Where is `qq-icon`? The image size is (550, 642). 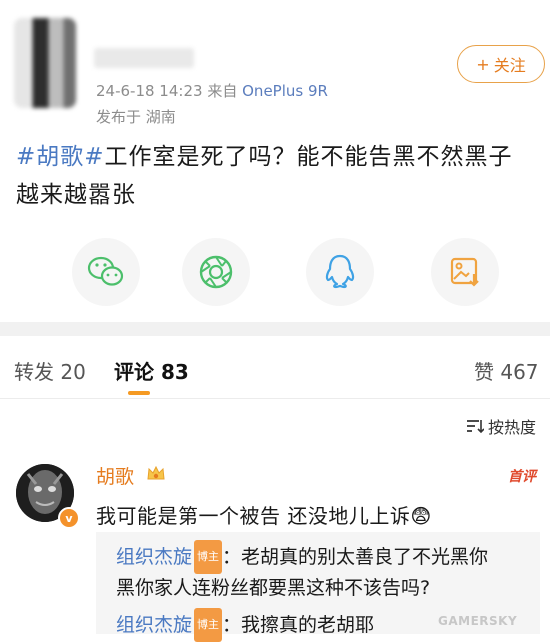
qq-icon is located at coordinates (340, 271).